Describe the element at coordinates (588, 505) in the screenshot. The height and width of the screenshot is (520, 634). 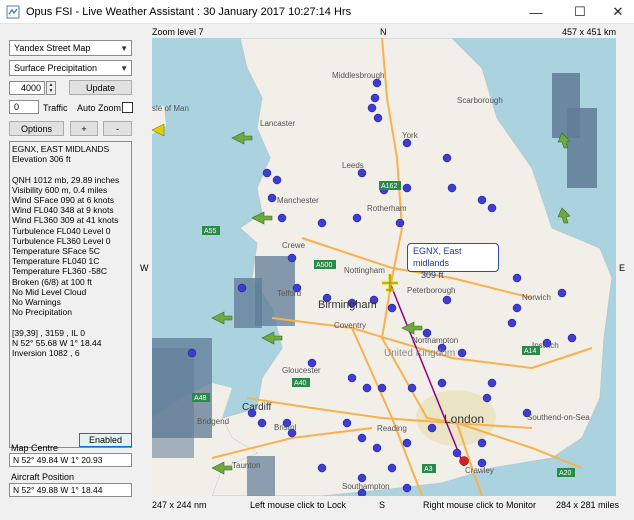
I see `map-size-miles: 284 x 281 miles` at that location.